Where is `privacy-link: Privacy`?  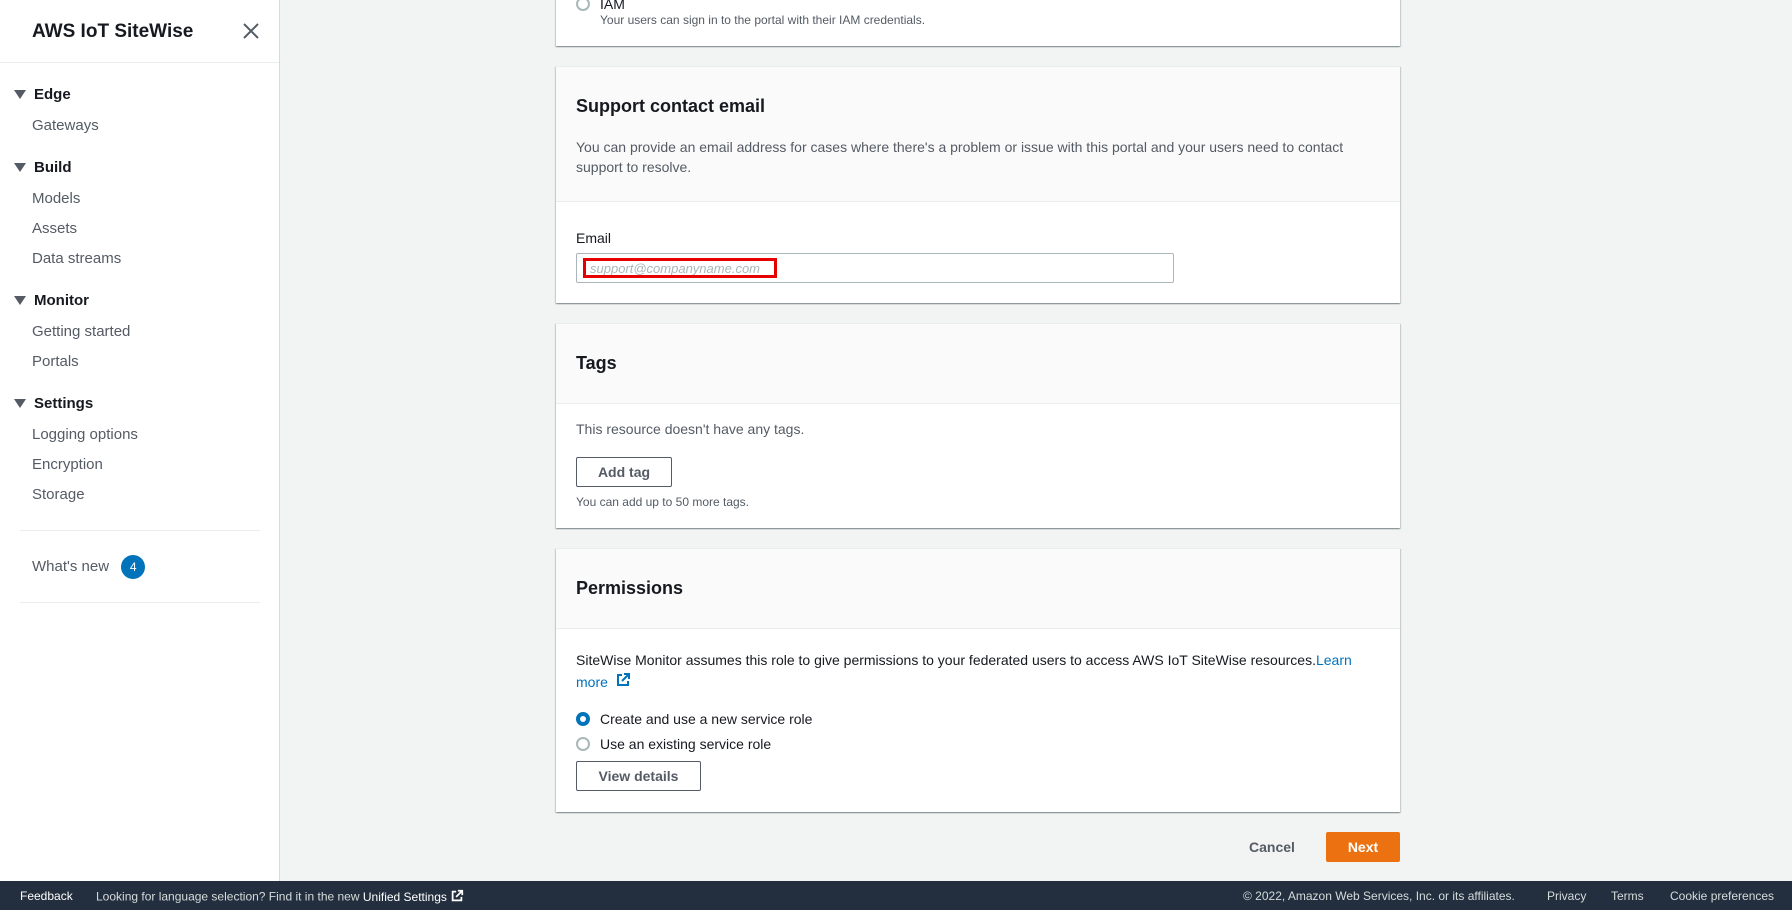 privacy-link: Privacy is located at coordinates (1566, 896).